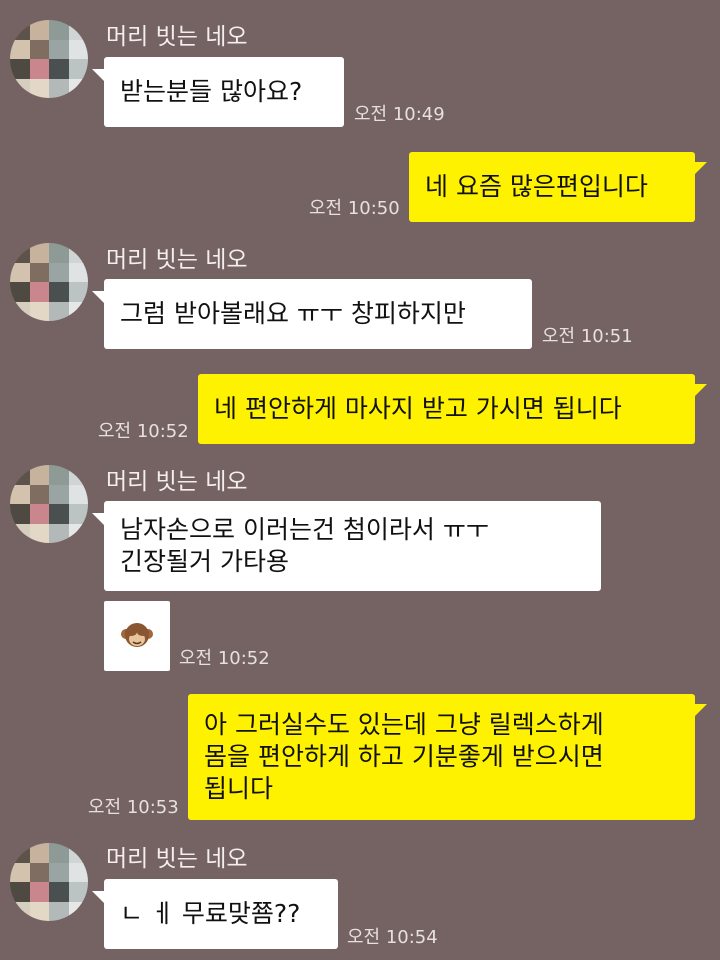  I want to click on incoming-message-bubble: 남자손으로 이러는건 첨이라서 ㅠㅜ 긴장될거 가타용, so click(346, 546).